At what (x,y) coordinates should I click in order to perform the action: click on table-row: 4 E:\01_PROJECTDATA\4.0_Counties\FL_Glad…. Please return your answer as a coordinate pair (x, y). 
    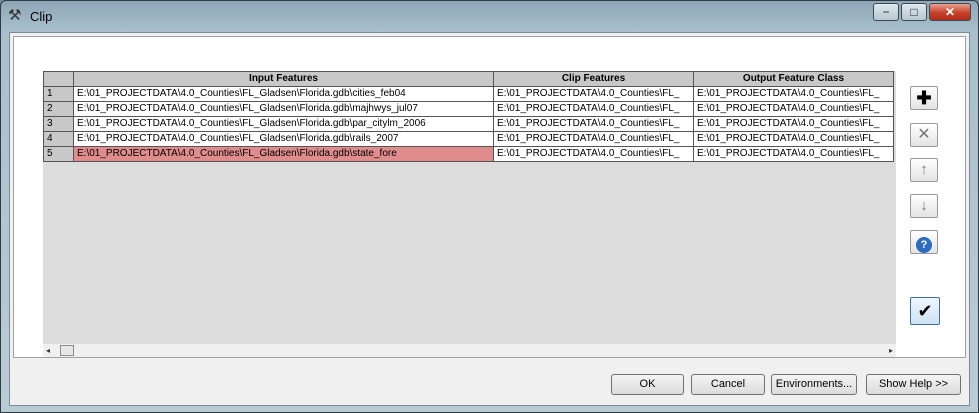
    Looking at the image, I should click on (468, 139).